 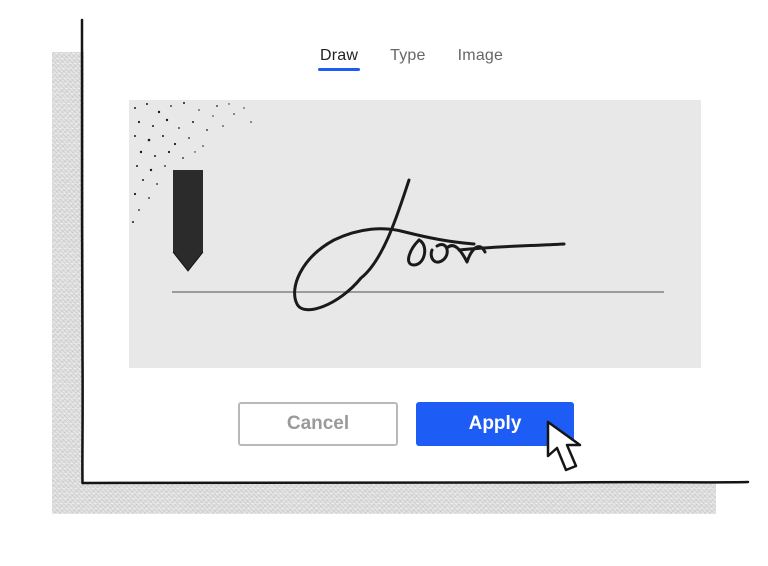 I want to click on tab-draw: Draw, so click(x=339, y=57).